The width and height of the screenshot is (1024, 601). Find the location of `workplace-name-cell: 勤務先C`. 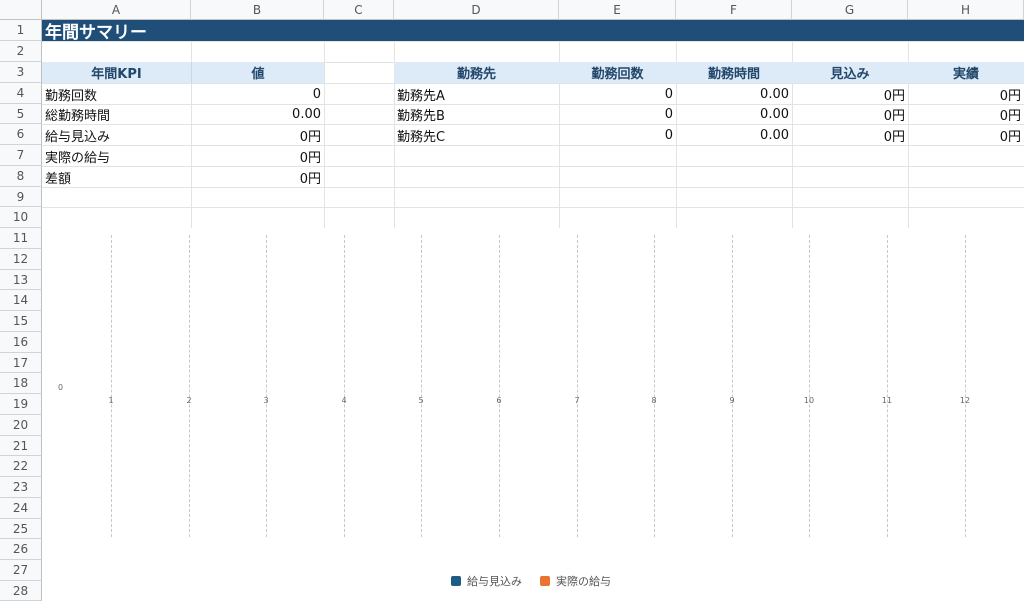

workplace-name-cell: 勤務先C is located at coordinates (476, 135).